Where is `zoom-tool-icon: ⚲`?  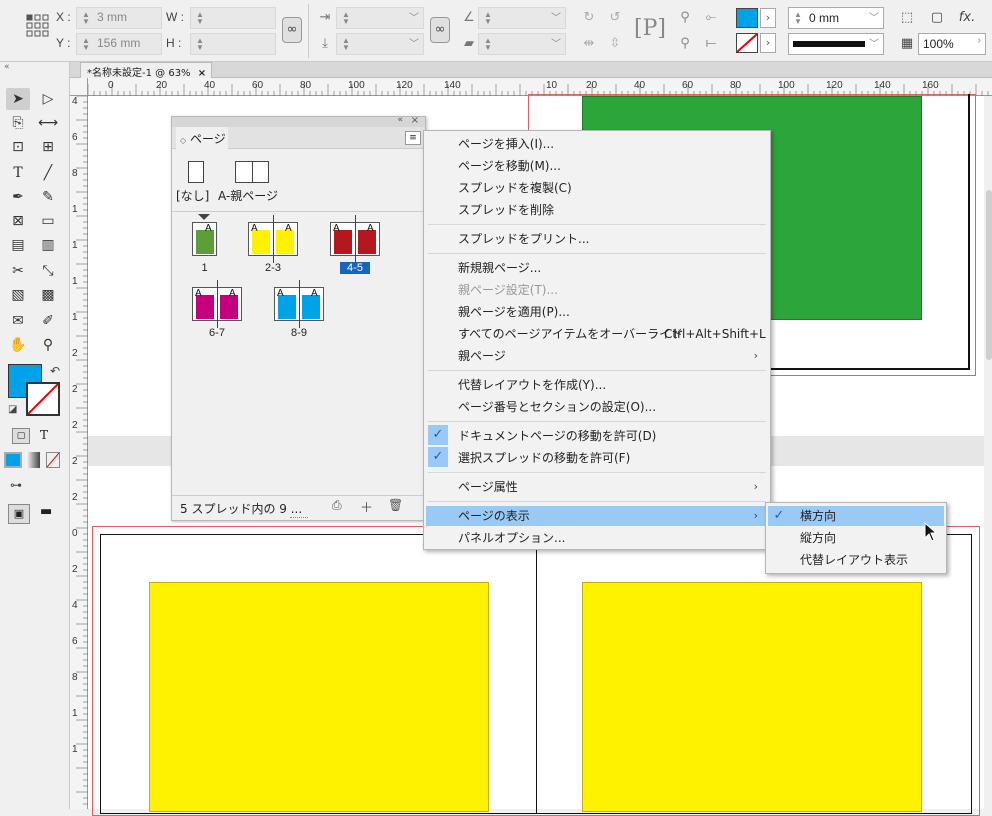
zoom-tool-icon: ⚲ is located at coordinates (48, 345).